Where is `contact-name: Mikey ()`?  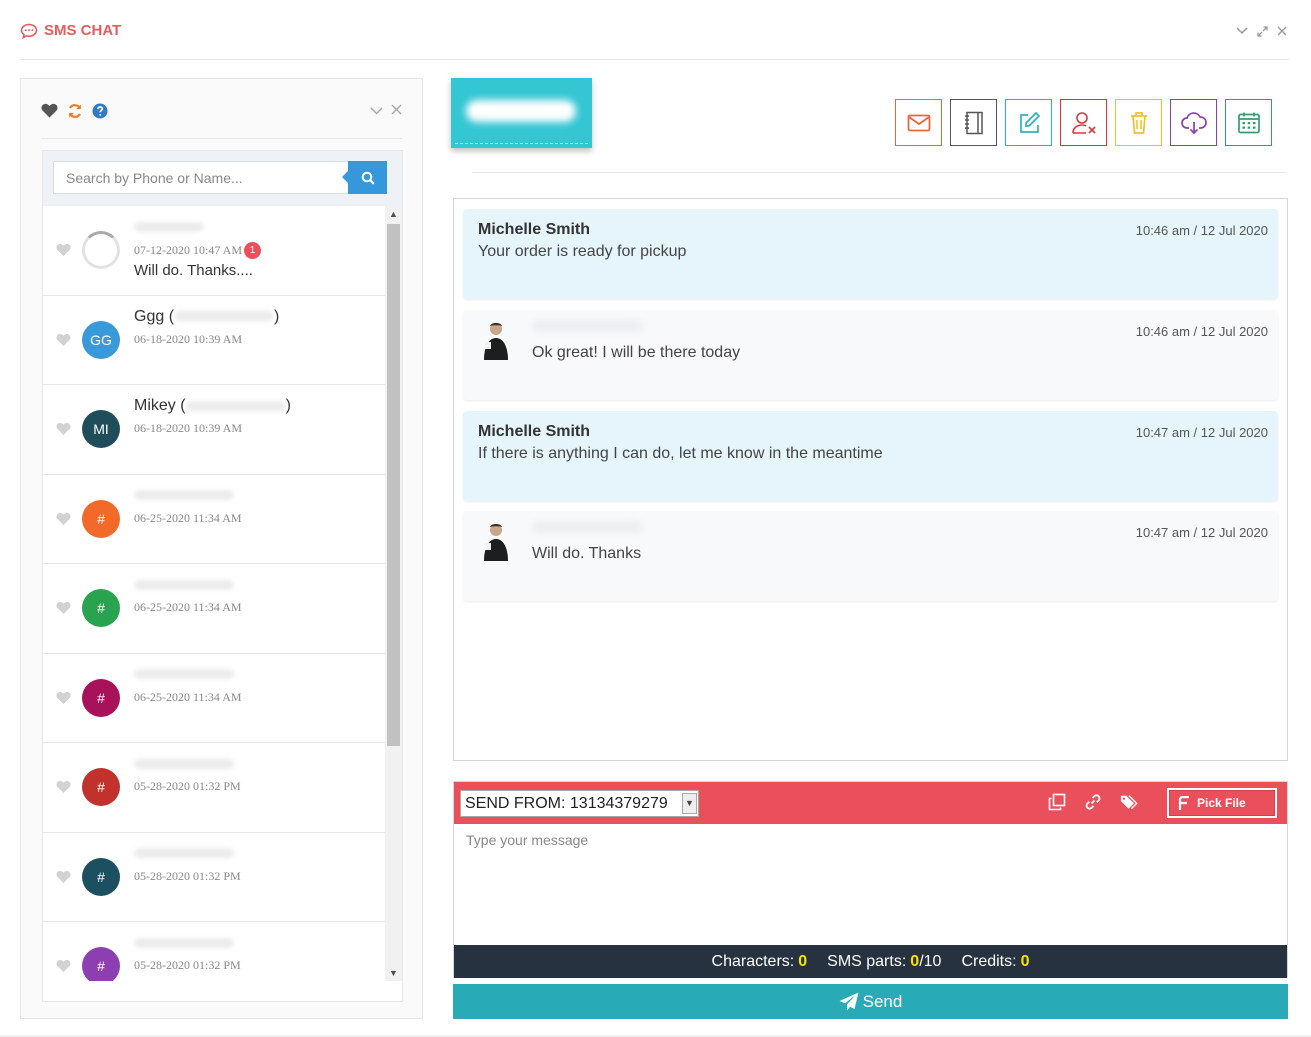 contact-name: Mikey () is located at coordinates (212, 405).